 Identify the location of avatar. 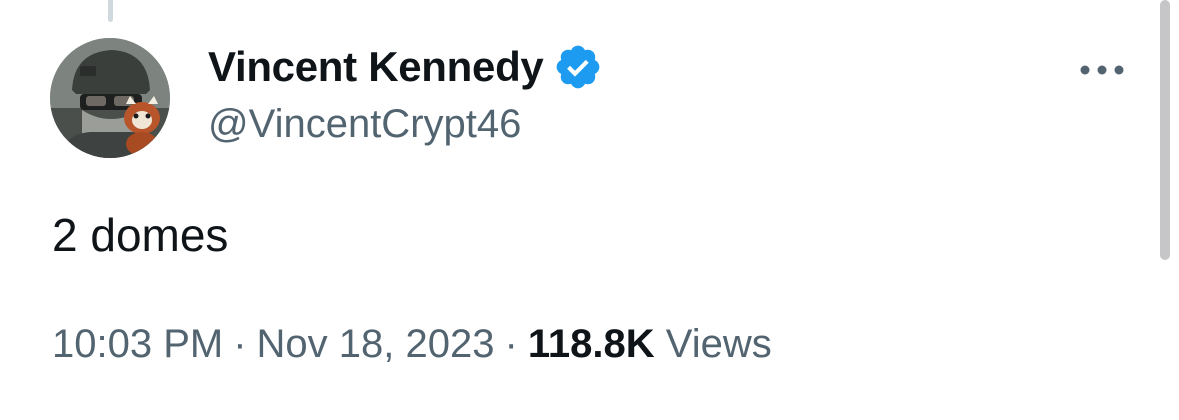
(110, 98).